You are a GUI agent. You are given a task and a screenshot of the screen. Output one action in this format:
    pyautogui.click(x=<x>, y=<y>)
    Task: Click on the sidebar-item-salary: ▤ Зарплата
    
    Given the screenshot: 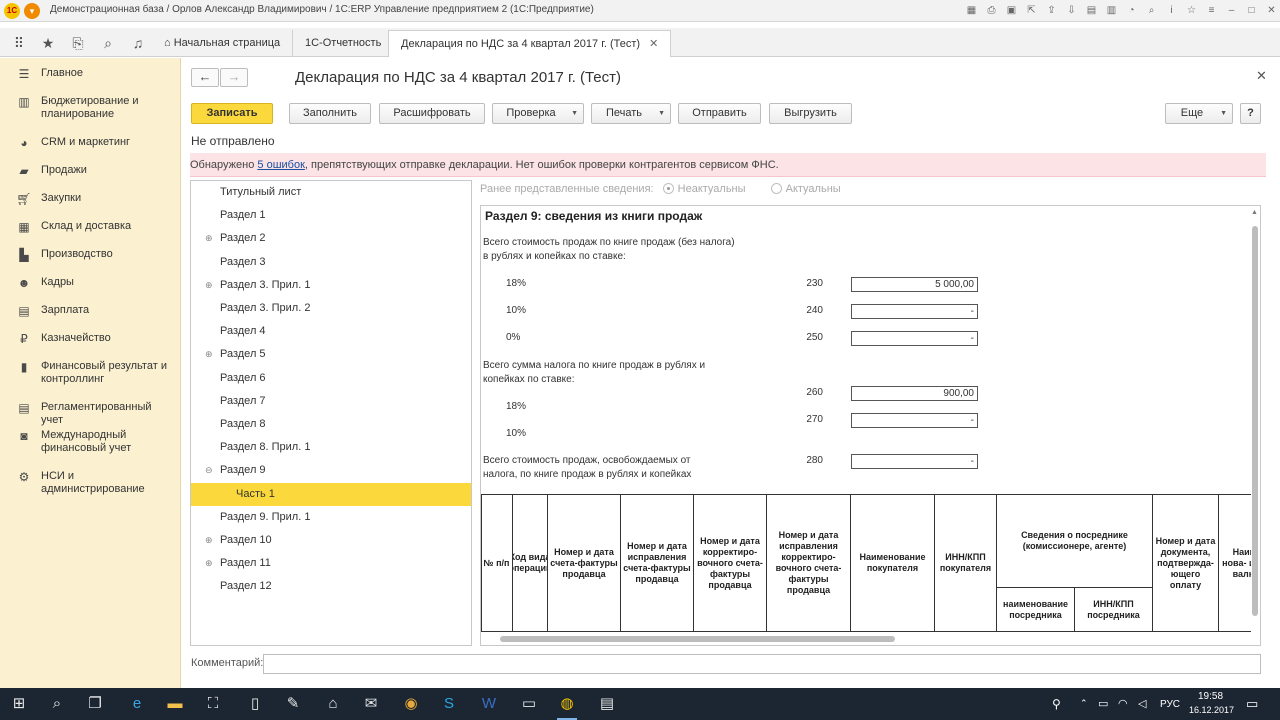 What is the action you would take?
    pyautogui.click(x=90, y=311)
    